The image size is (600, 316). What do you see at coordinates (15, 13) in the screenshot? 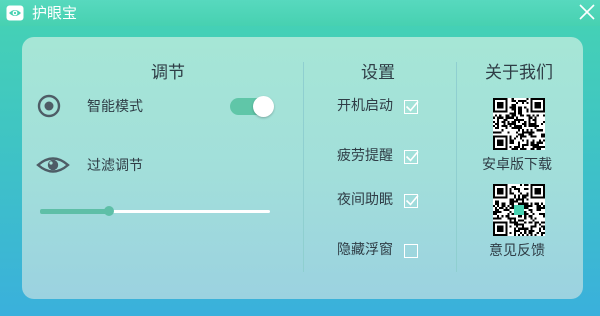
I see `eye-logo-icon` at bounding box center [15, 13].